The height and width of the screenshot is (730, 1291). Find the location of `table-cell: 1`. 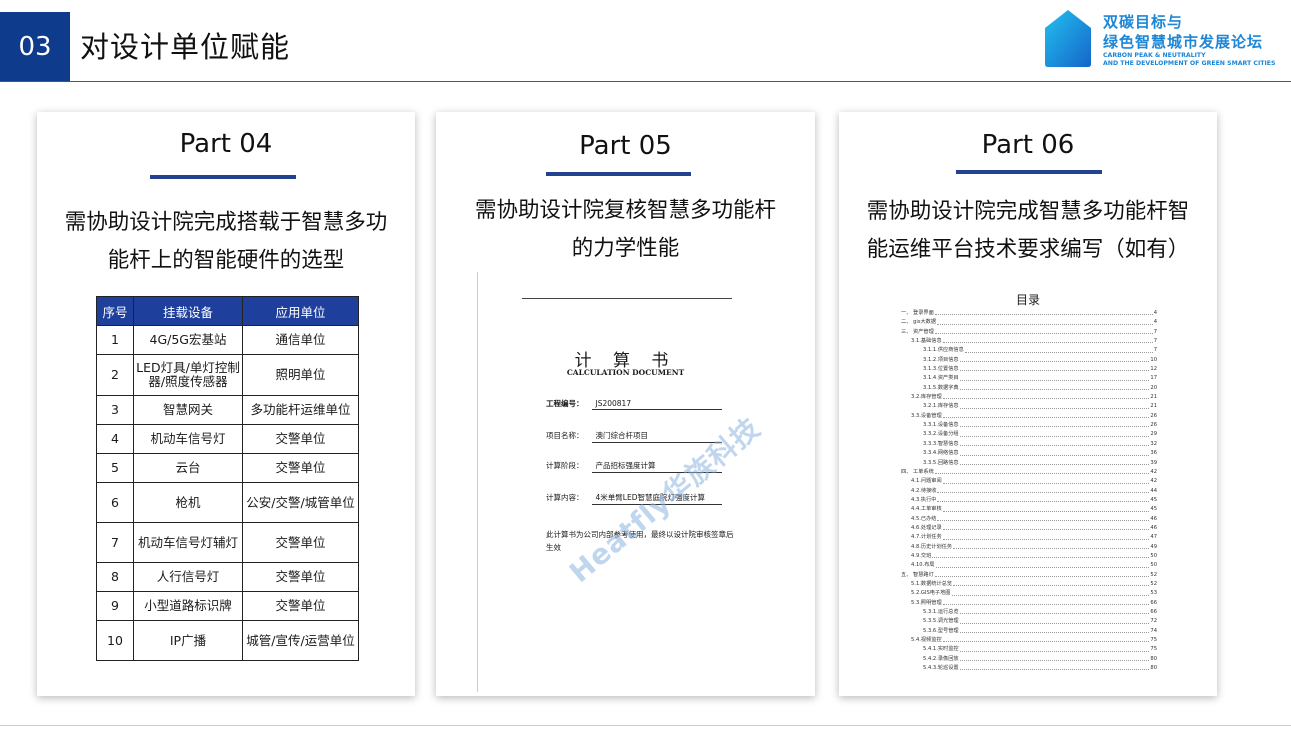

table-cell: 1 is located at coordinates (115, 340).